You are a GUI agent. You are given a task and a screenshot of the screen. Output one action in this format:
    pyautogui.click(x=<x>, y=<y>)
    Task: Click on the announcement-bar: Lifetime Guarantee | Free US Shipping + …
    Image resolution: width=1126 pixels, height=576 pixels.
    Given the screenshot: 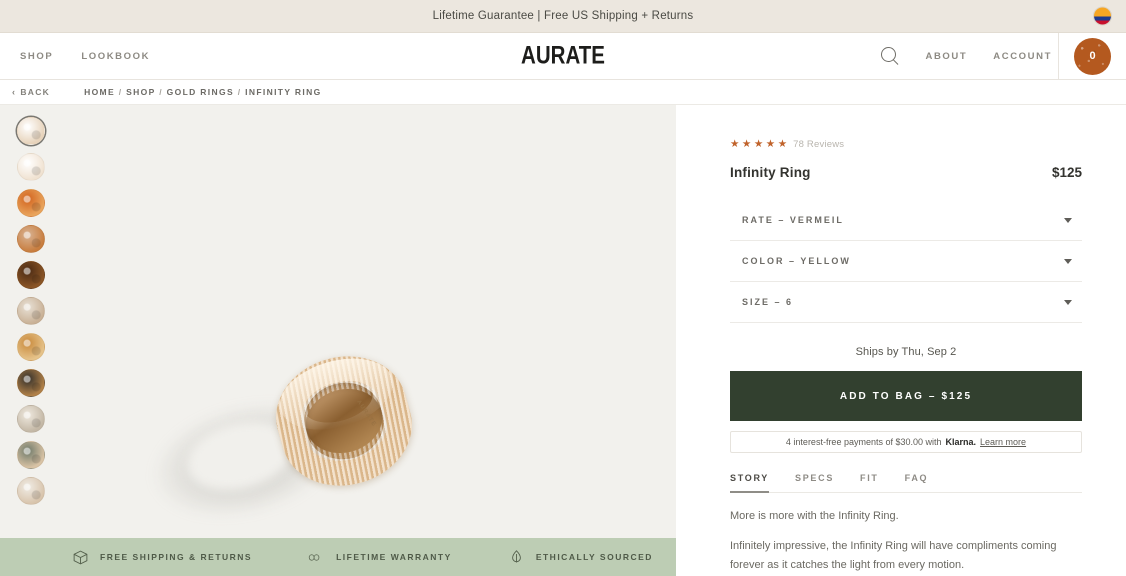 What is the action you would take?
    pyautogui.click(x=563, y=16)
    